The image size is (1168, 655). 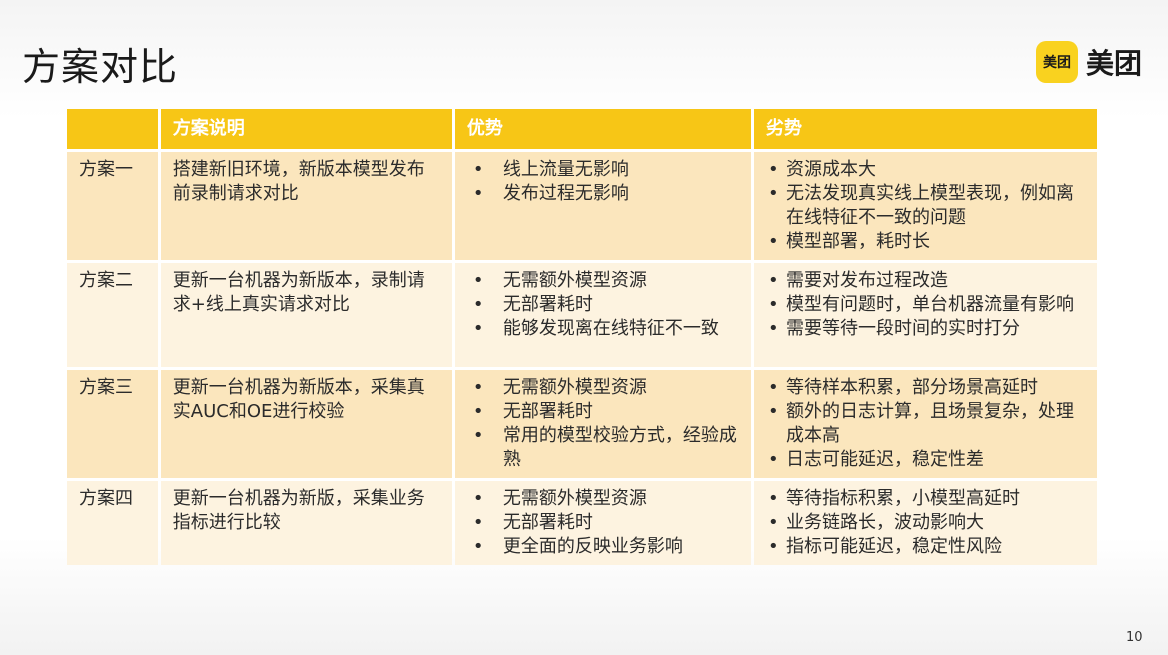 I want to click on advantage-item: 常用的模型校验方式，经验成熟, so click(x=604, y=448).